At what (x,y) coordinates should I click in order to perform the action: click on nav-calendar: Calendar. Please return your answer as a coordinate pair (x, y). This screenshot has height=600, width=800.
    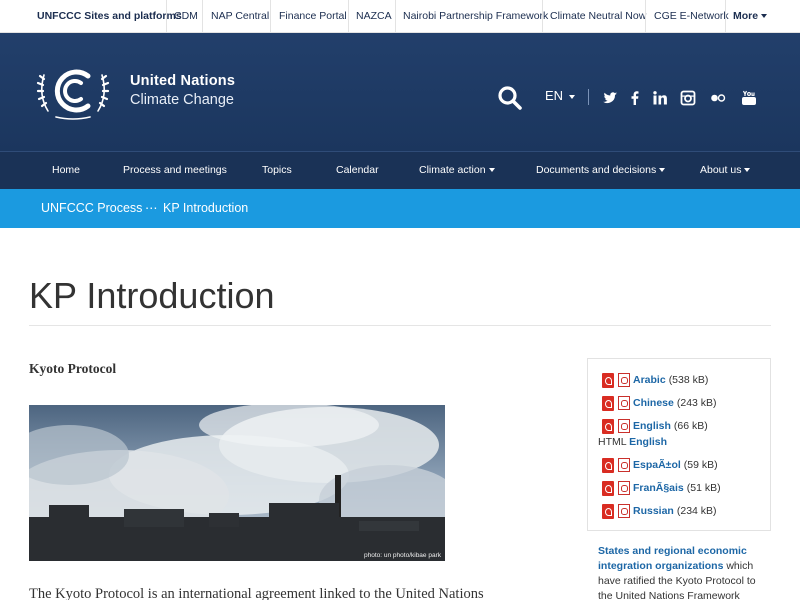
    Looking at the image, I should click on (357, 170).